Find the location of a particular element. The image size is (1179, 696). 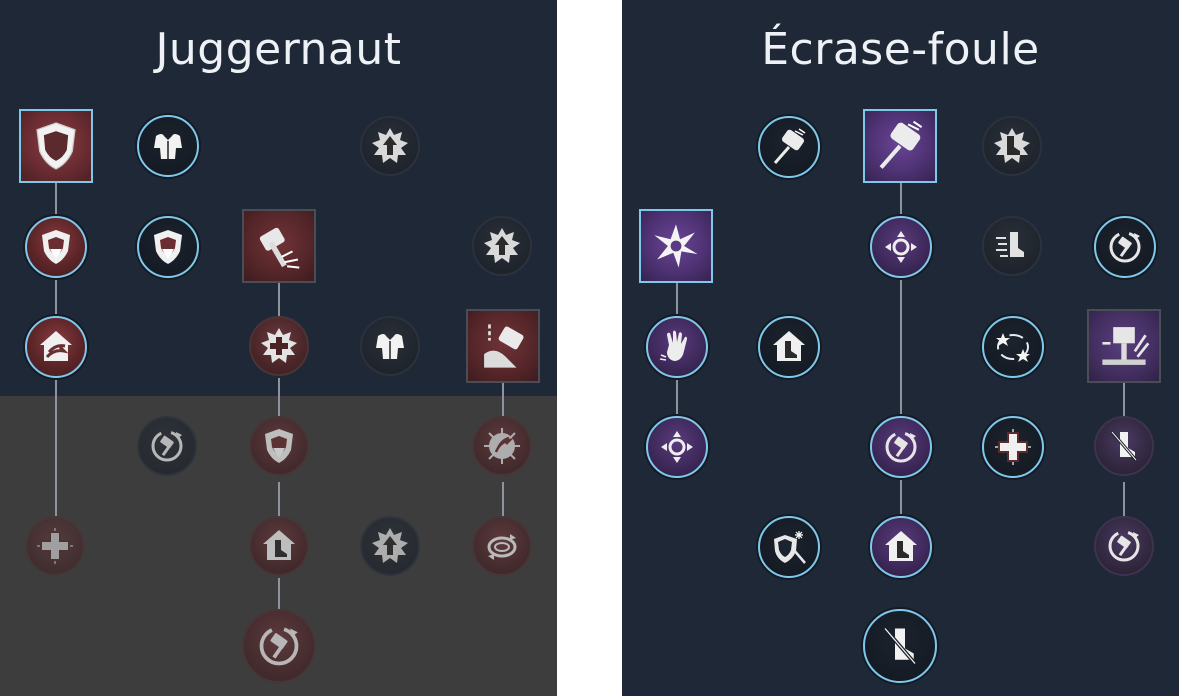

star-cross-icon is located at coordinates (279, 346).